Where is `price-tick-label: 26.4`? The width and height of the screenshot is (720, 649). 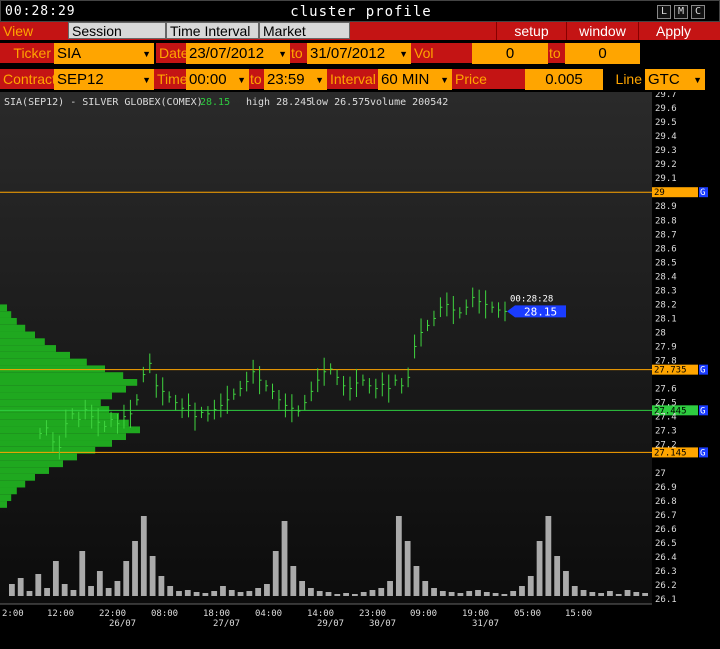 price-tick-label: 26.4 is located at coordinates (666, 558).